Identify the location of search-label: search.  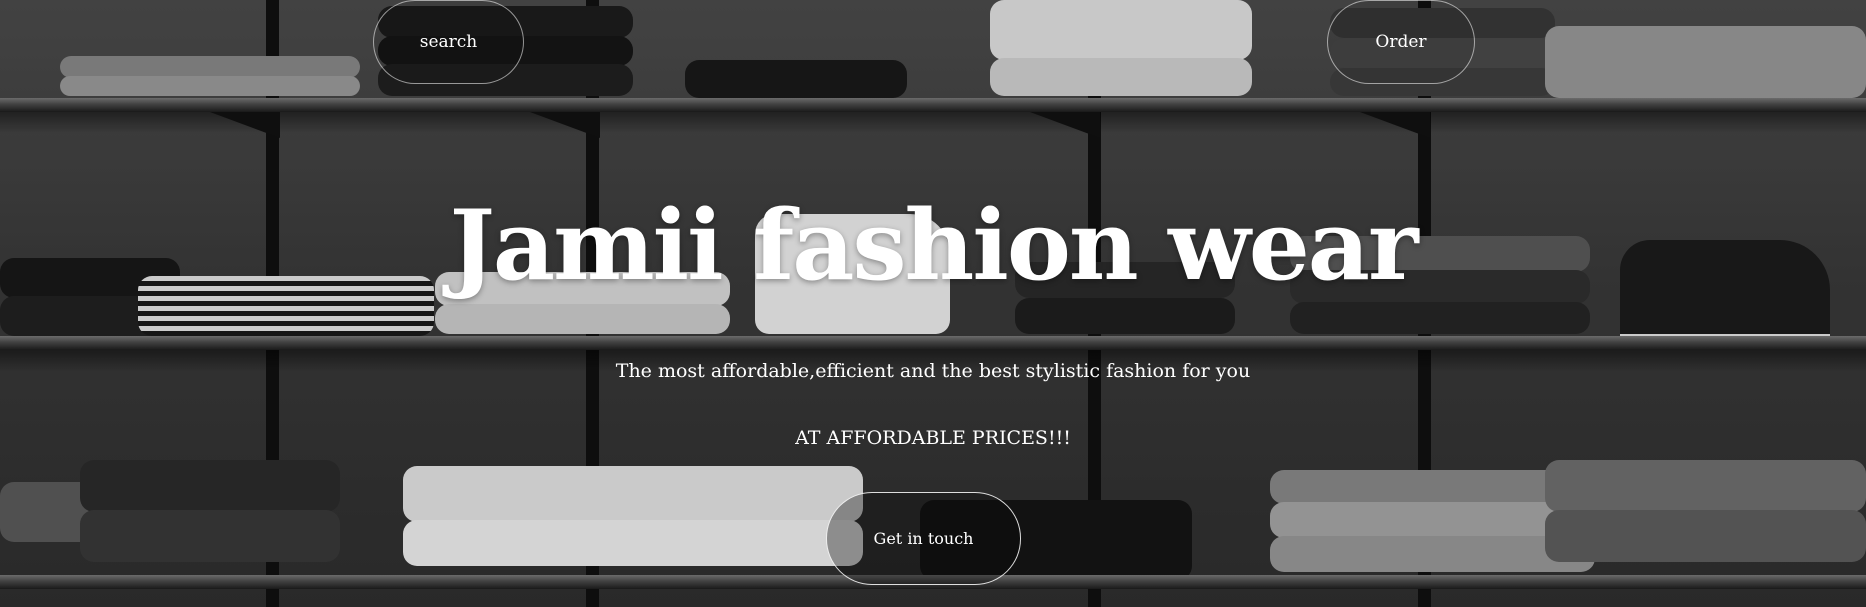
(448, 42).